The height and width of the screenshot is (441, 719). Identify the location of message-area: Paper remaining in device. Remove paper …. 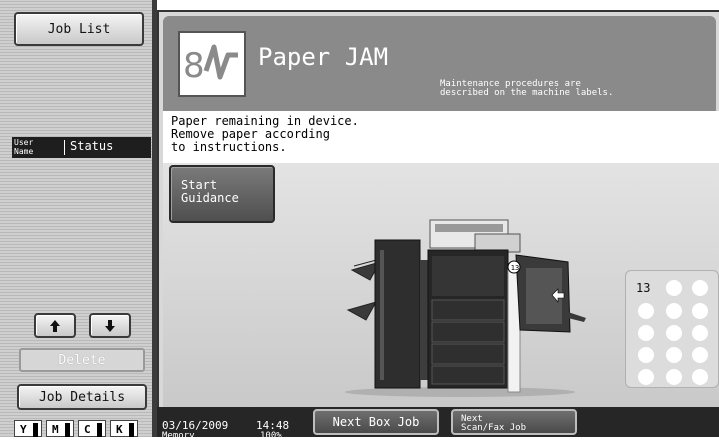
(441, 137).